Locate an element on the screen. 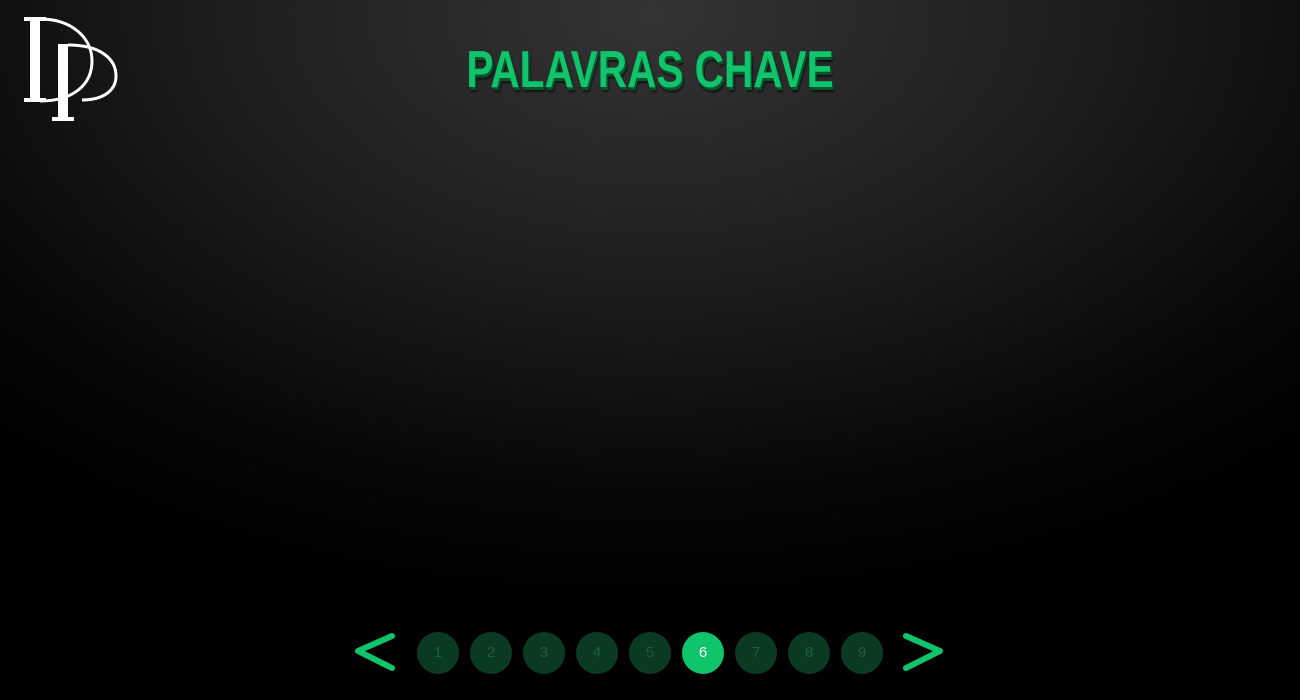  page-dot-6: 6 is located at coordinates (703, 653).